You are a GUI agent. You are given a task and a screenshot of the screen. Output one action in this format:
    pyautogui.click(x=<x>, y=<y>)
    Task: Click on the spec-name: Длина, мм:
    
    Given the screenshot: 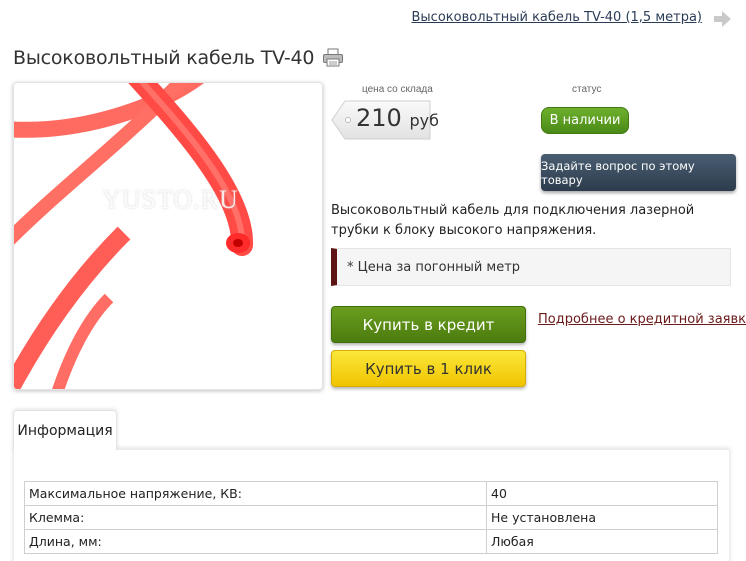 What is the action you would take?
    pyautogui.click(x=255, y=541)
    